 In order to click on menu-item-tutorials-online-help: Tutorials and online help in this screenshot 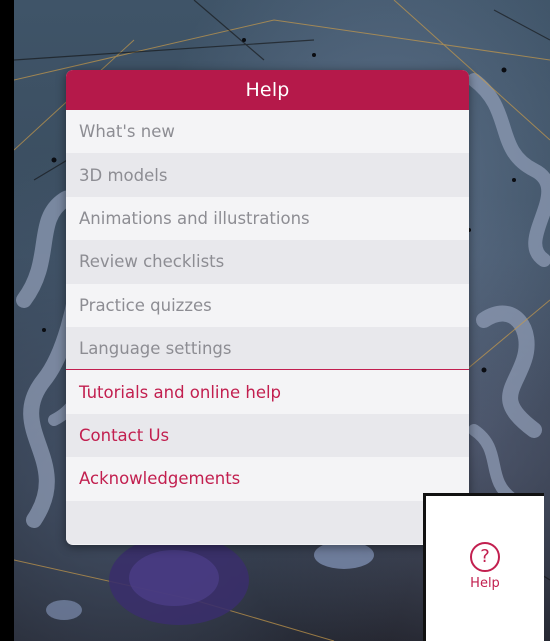, I will do `click(267, 392)`.